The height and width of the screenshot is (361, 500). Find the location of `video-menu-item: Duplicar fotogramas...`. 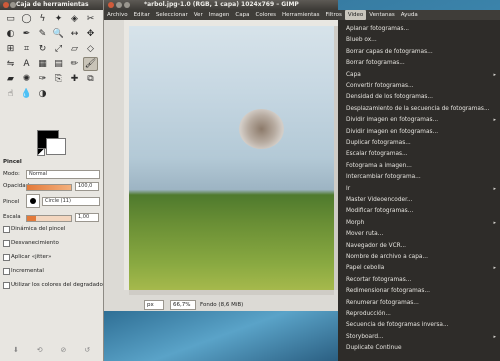

video-menu-item: Duplicar fotogramas... is located at coordinates (419, 143).